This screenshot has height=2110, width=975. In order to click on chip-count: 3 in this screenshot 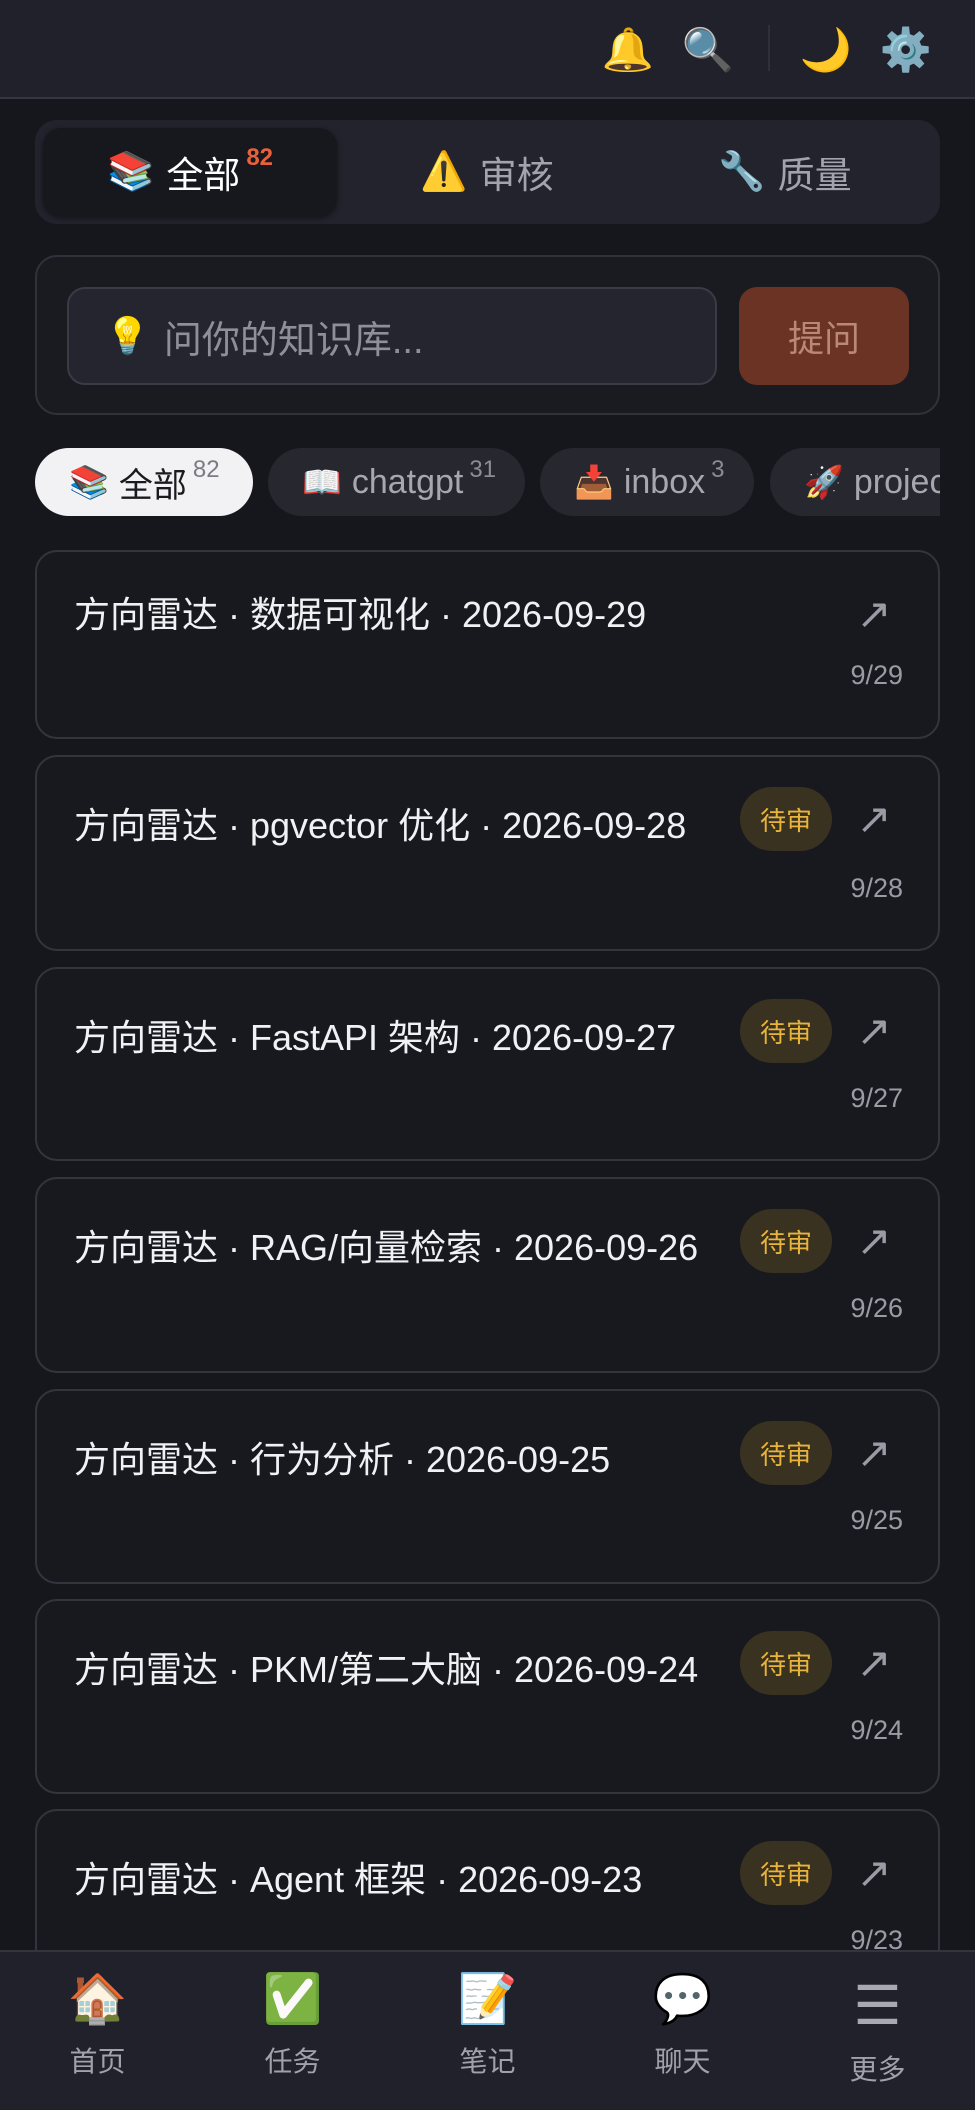, I will do `click(718, 469)`.